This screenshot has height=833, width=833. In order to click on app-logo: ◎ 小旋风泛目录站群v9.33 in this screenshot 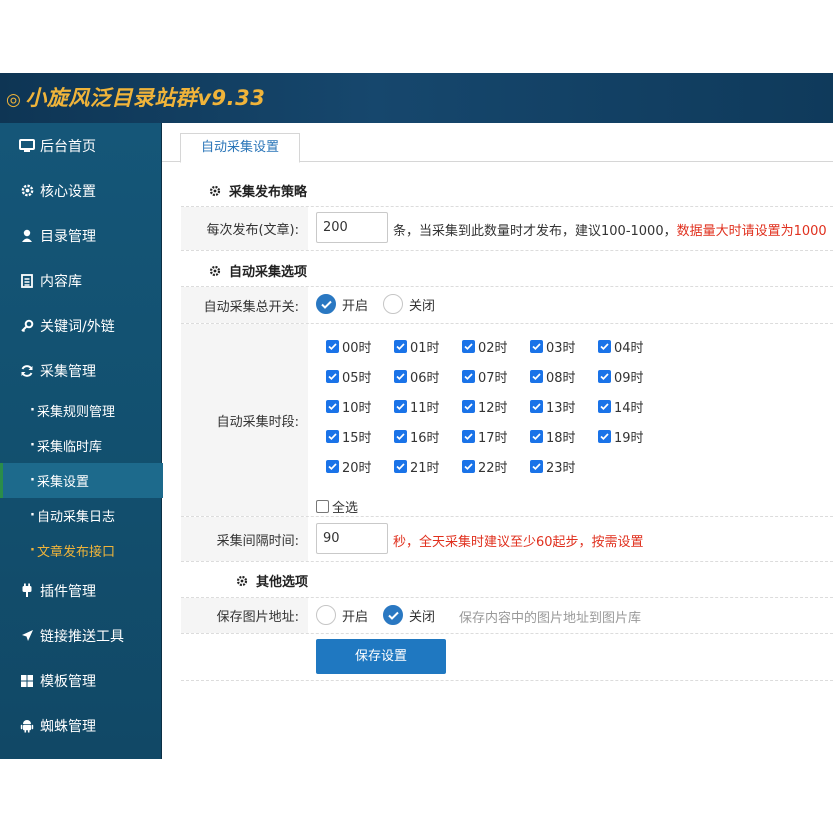, I will do `click(135, 97)`.